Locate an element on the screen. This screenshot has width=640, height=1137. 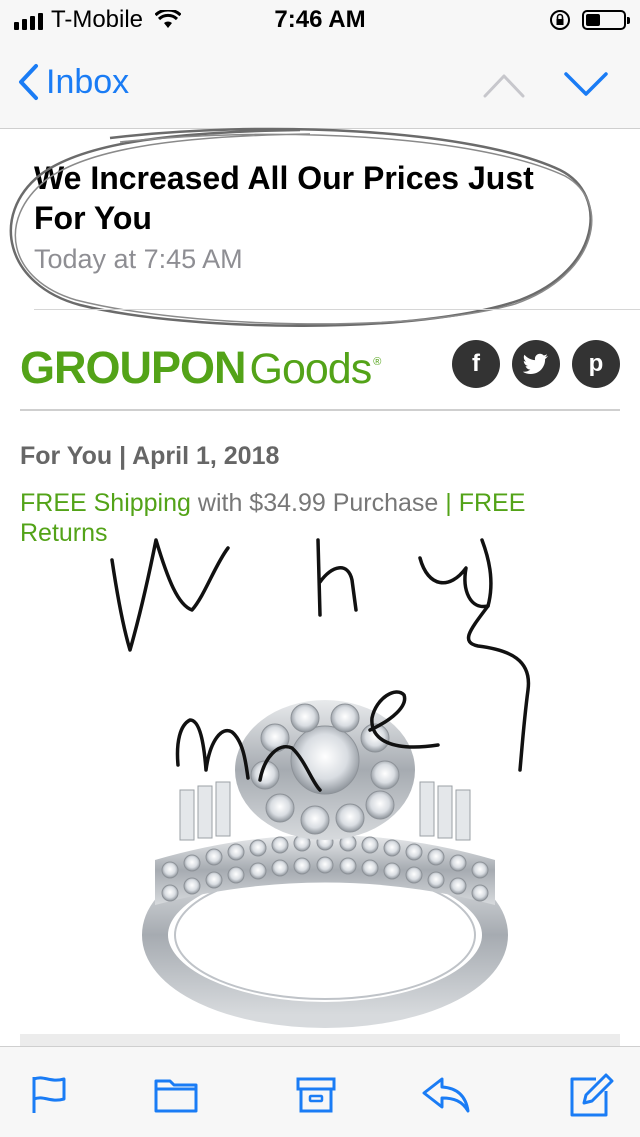
back-button: Inbox is located at coordinates (72, 82).